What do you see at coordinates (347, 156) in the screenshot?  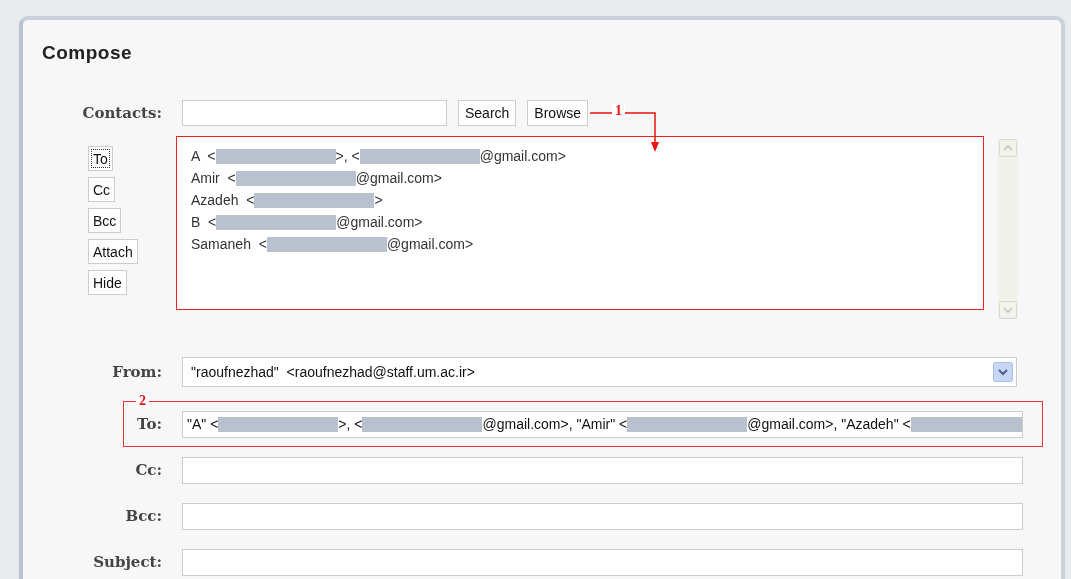 I see `contact-text: >, <` at bounding box center [347, 156].